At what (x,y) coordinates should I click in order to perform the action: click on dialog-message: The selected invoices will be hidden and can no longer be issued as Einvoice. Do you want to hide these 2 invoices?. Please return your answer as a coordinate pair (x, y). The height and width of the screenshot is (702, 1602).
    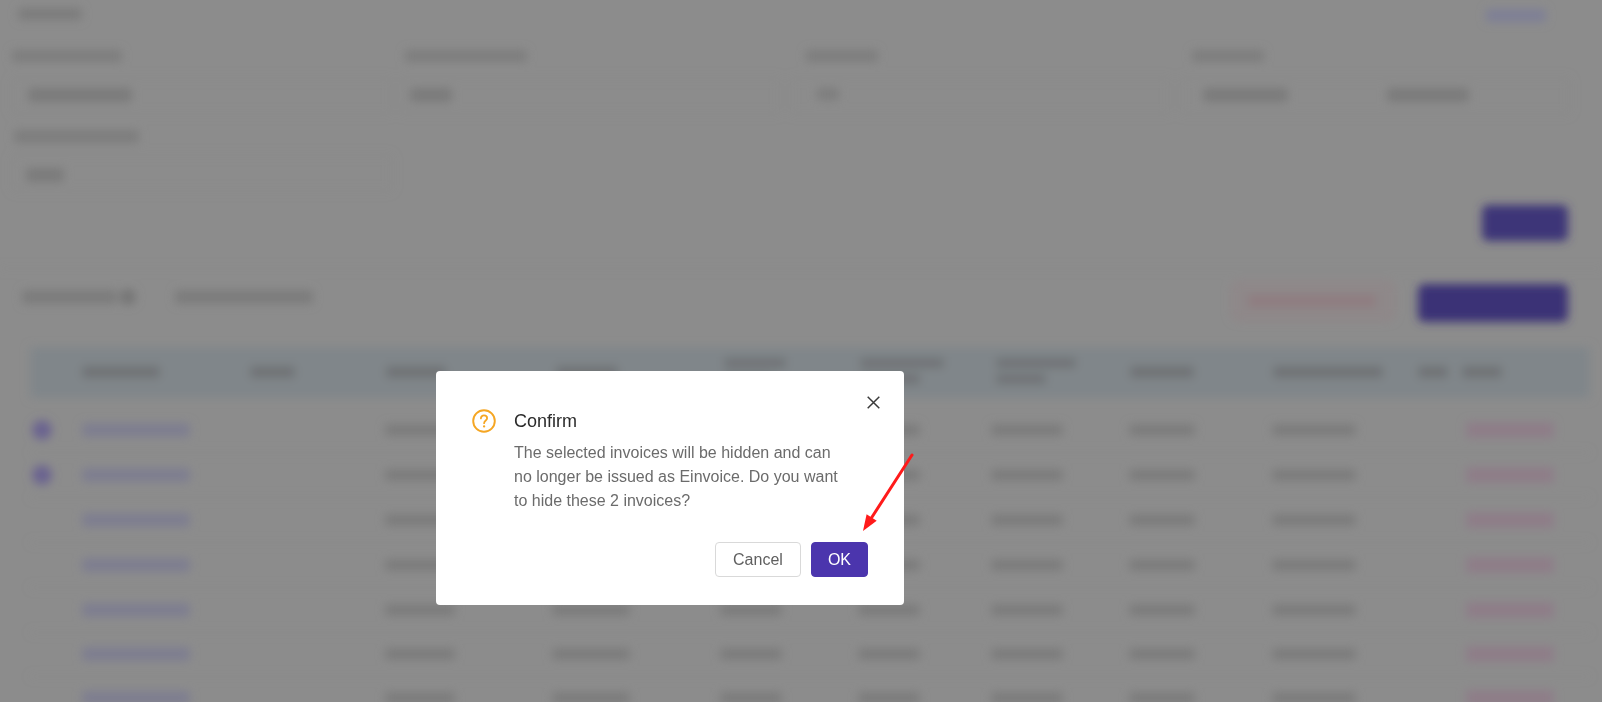
    Looking at the image, I should click on (676, 477).